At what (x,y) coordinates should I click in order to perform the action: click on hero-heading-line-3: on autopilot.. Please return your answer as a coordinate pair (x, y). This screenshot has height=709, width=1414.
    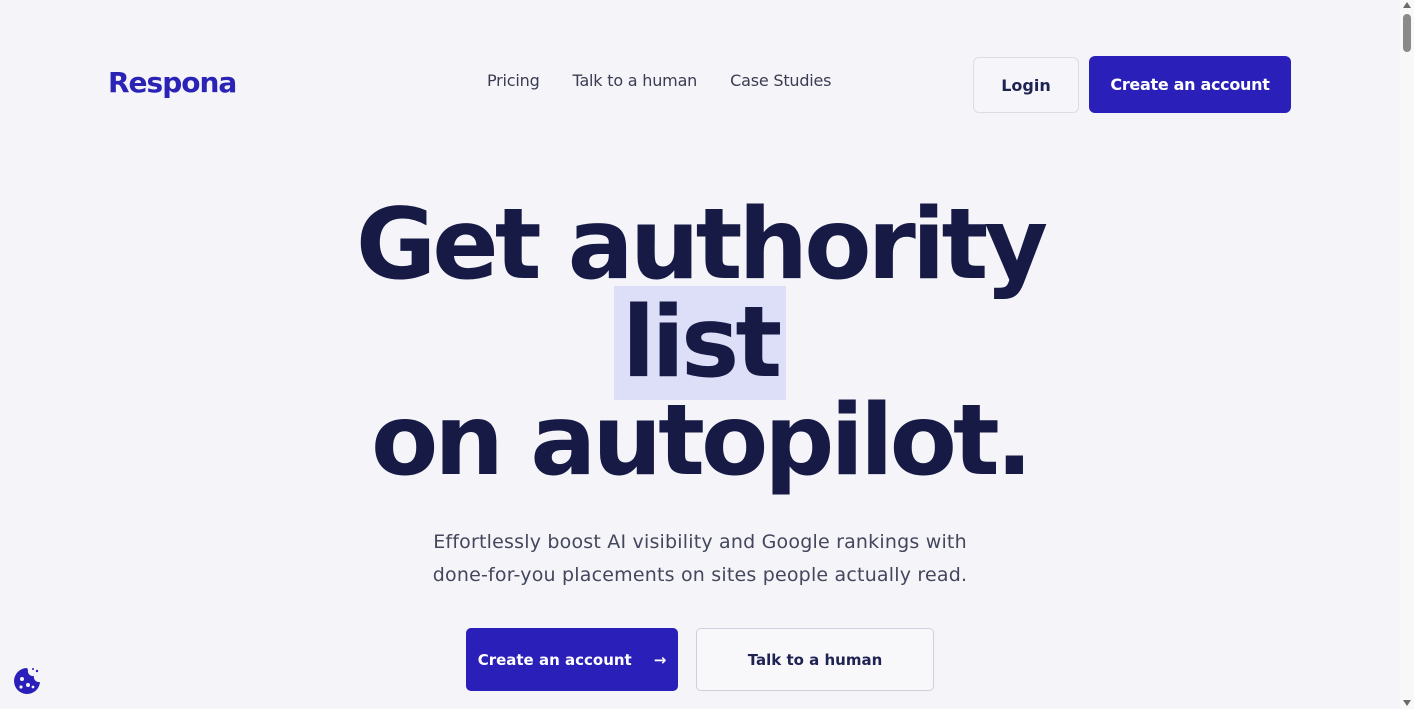
    Looking at the image, I should click on (701, 441).